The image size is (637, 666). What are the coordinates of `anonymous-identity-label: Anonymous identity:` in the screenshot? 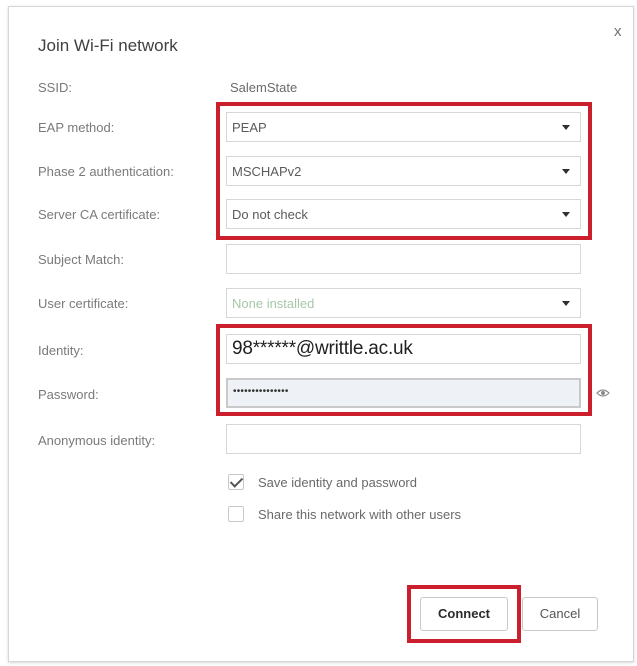 It's located at (97, 440).